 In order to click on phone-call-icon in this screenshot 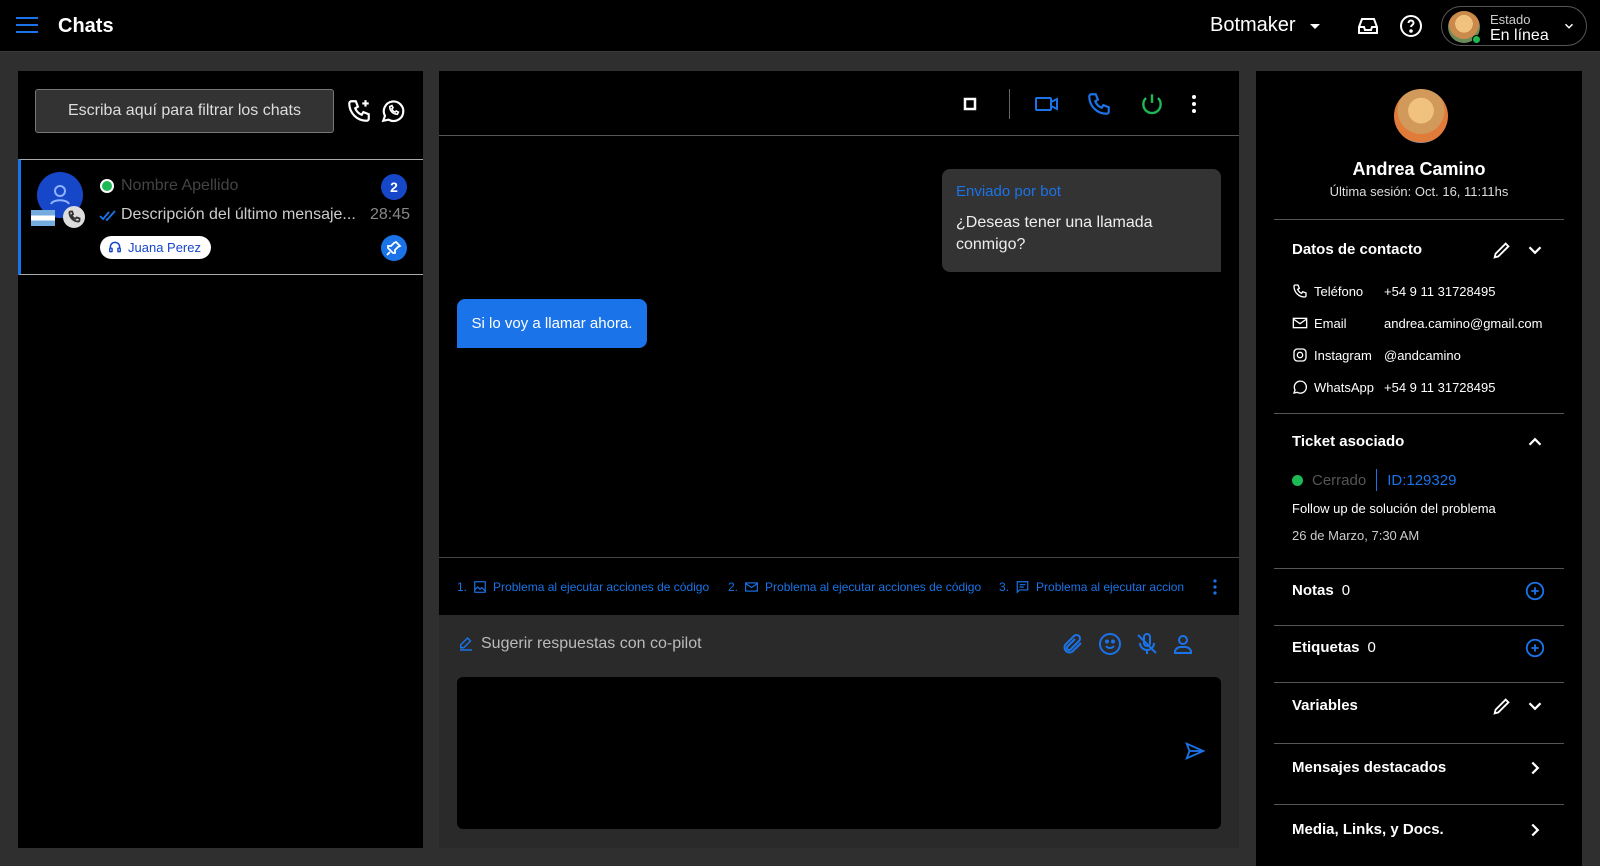, I will do `click(1099, 104)`.